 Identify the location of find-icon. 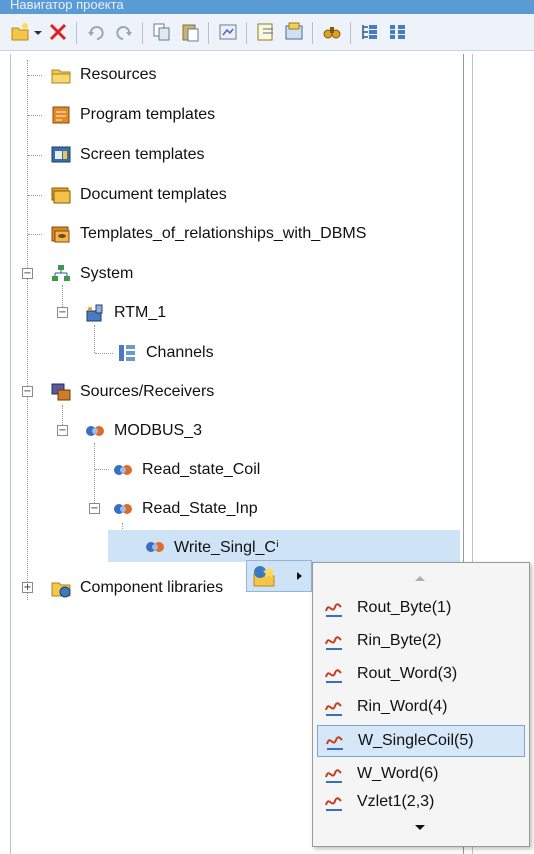
(332, 32).